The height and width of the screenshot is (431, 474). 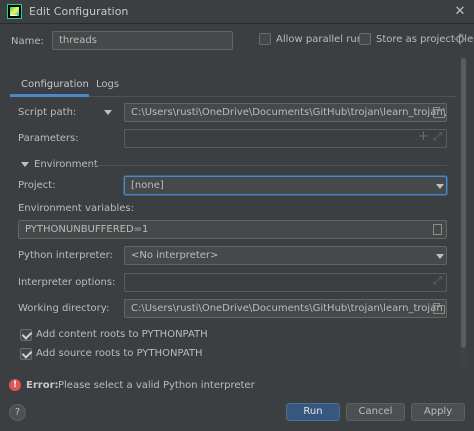 What do you see at coordinates (365, 39) in the screenshot?
I see `store-project-checkbox` at bounding box center [365, 39].